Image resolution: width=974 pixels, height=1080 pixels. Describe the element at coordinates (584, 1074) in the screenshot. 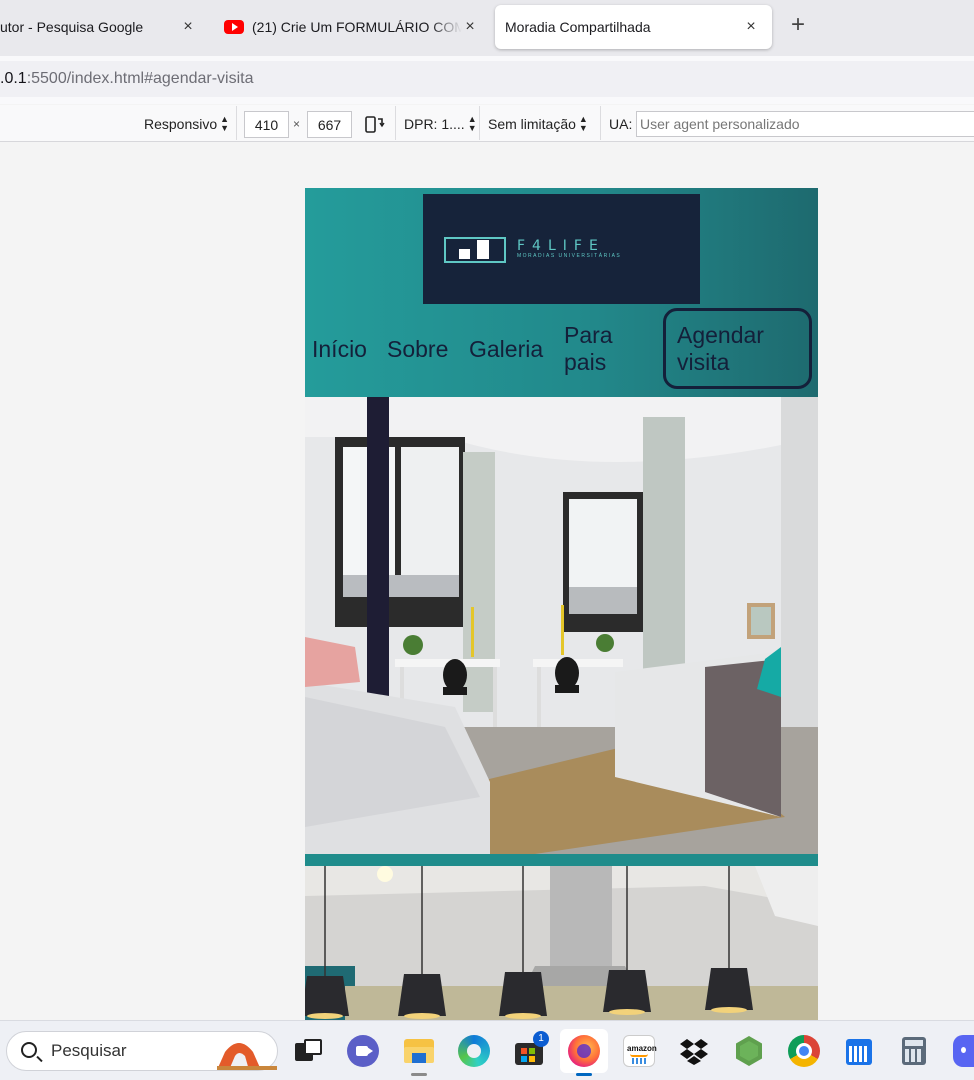

I see `active-app-indicator` at that location.